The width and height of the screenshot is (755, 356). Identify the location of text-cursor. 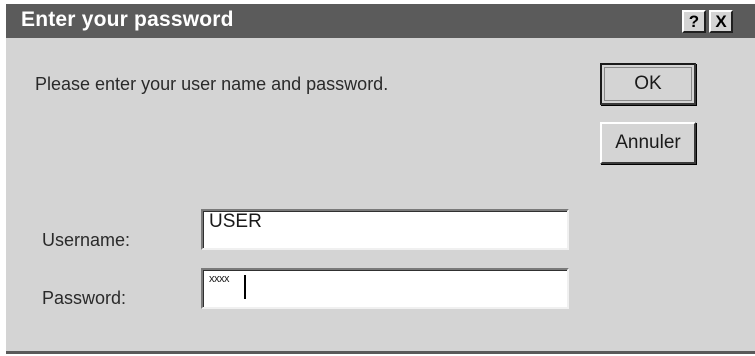
(245, 287).